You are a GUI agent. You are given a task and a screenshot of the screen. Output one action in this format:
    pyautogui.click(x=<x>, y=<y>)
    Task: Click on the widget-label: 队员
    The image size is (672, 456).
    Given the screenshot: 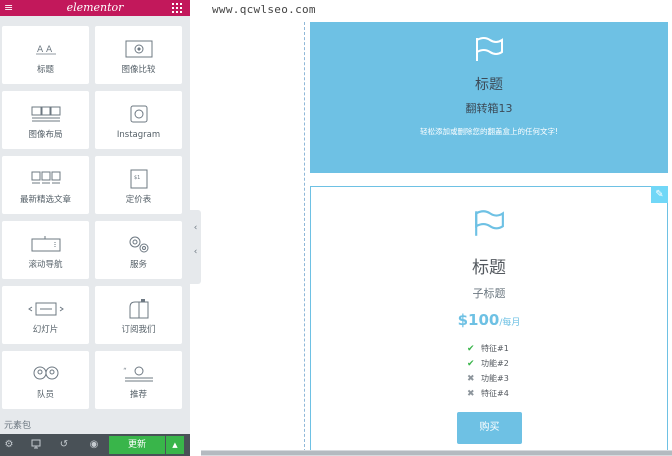 What is the action you would take?
    pyautogui.click(x=45, y=395)
    